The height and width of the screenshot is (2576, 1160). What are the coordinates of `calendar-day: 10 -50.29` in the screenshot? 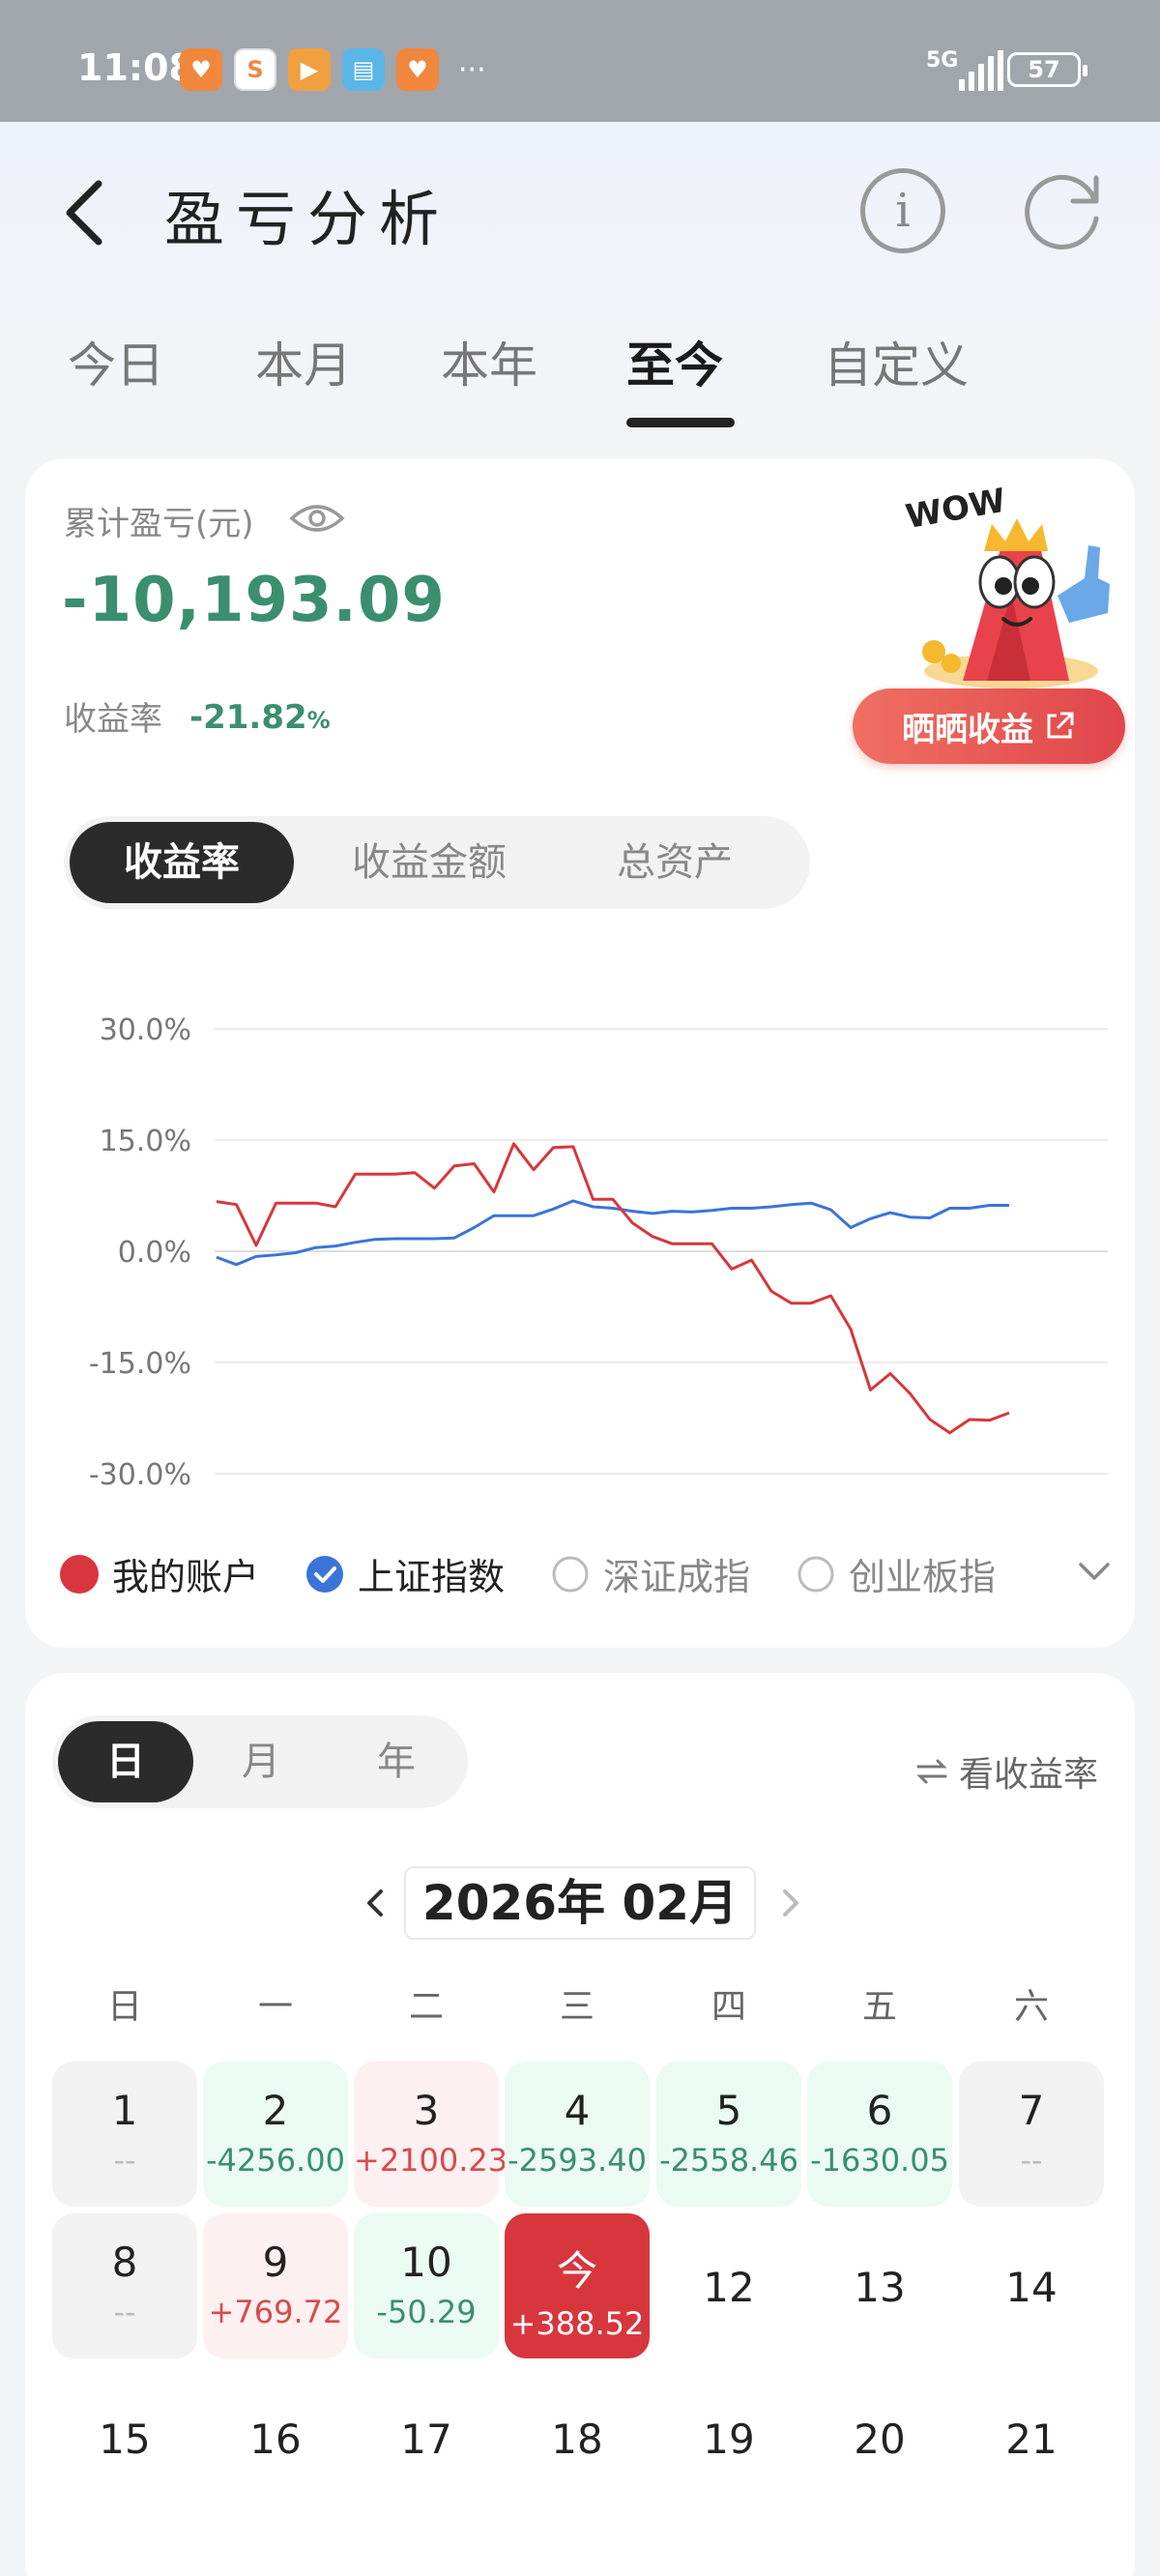 It's located at (427, 2285).